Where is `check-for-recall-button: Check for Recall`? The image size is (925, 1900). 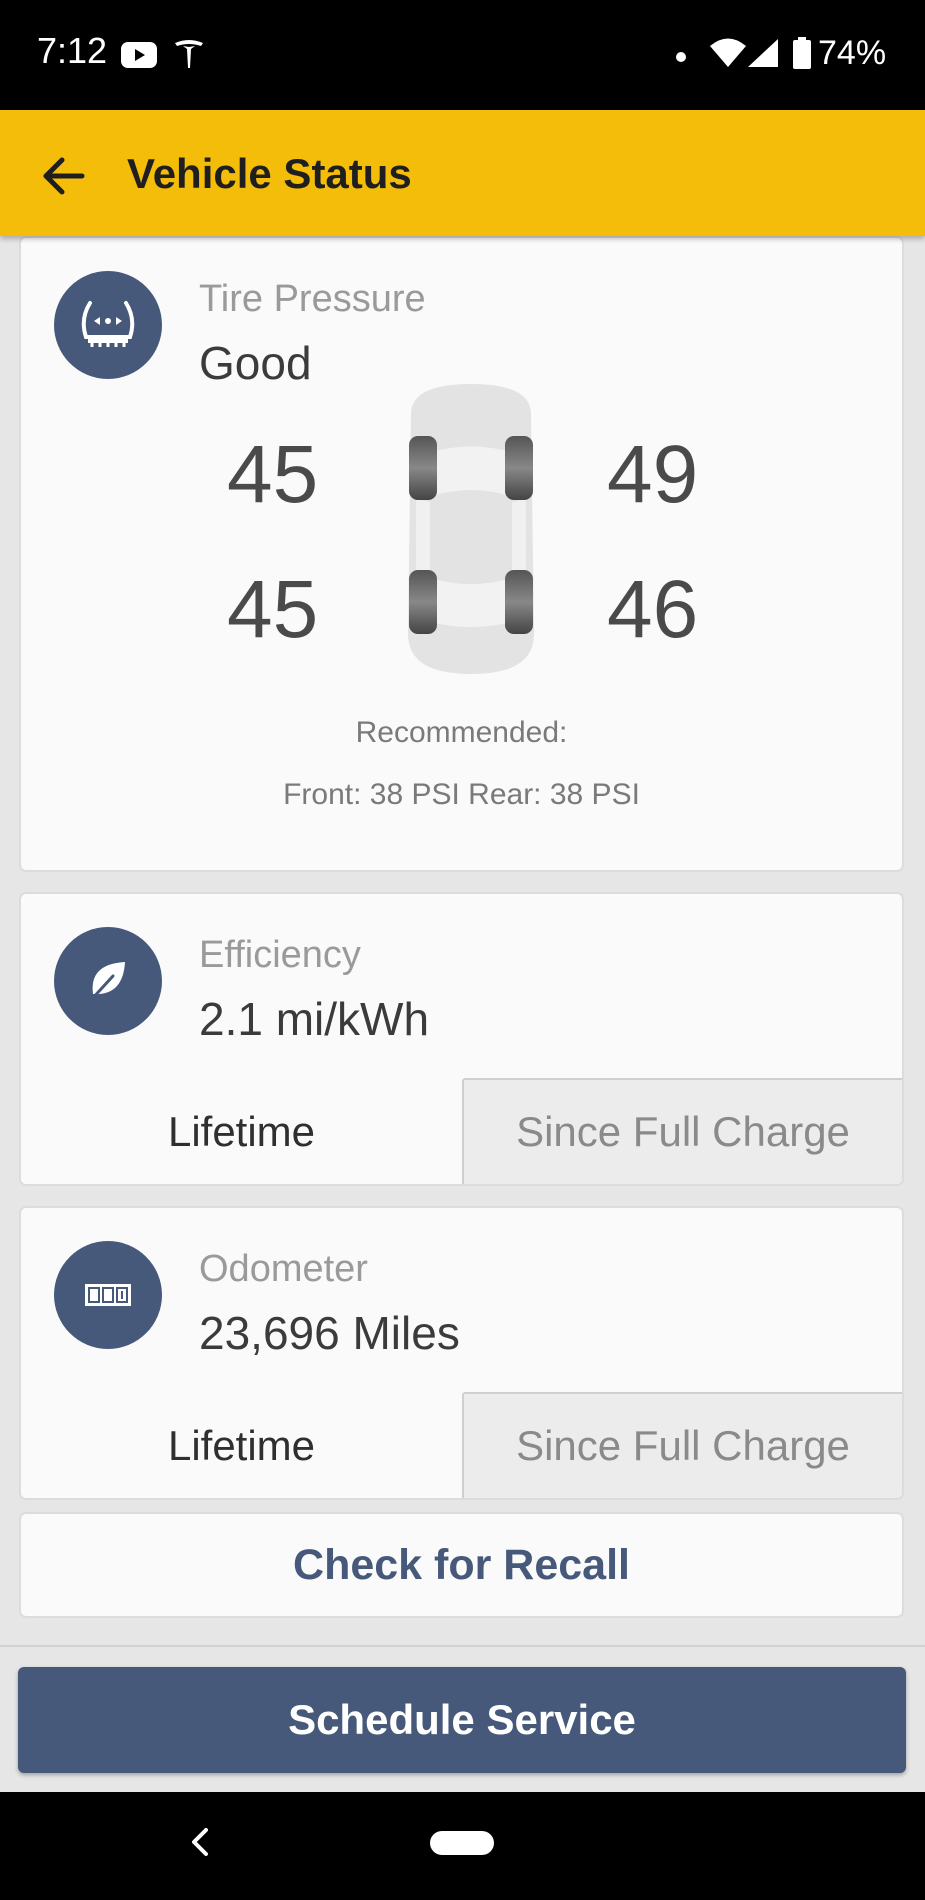 check-for-recall-button: Check for Recall is located at coordinates (461, 1565).